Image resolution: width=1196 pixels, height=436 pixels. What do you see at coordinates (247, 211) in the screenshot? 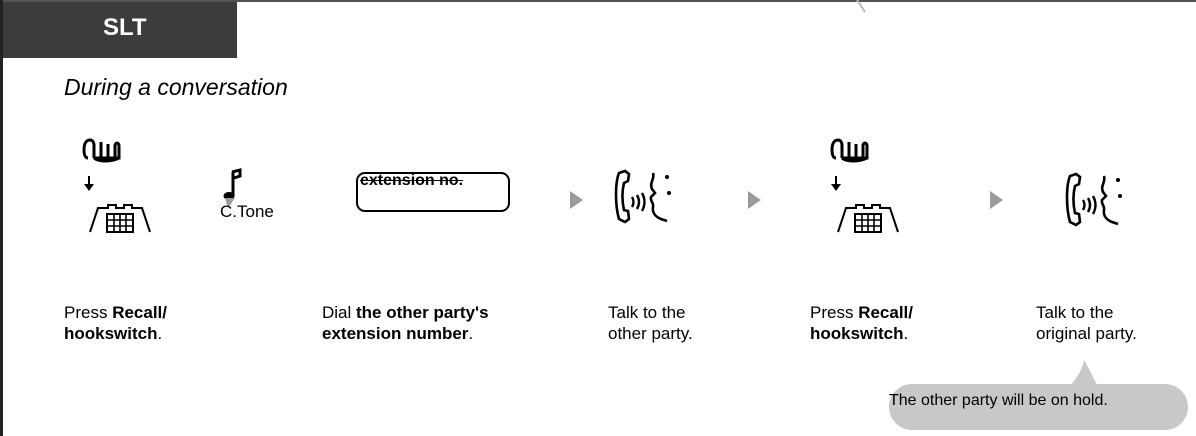
I see `tone-label: C.Tone` at bounding box center [247, 211].